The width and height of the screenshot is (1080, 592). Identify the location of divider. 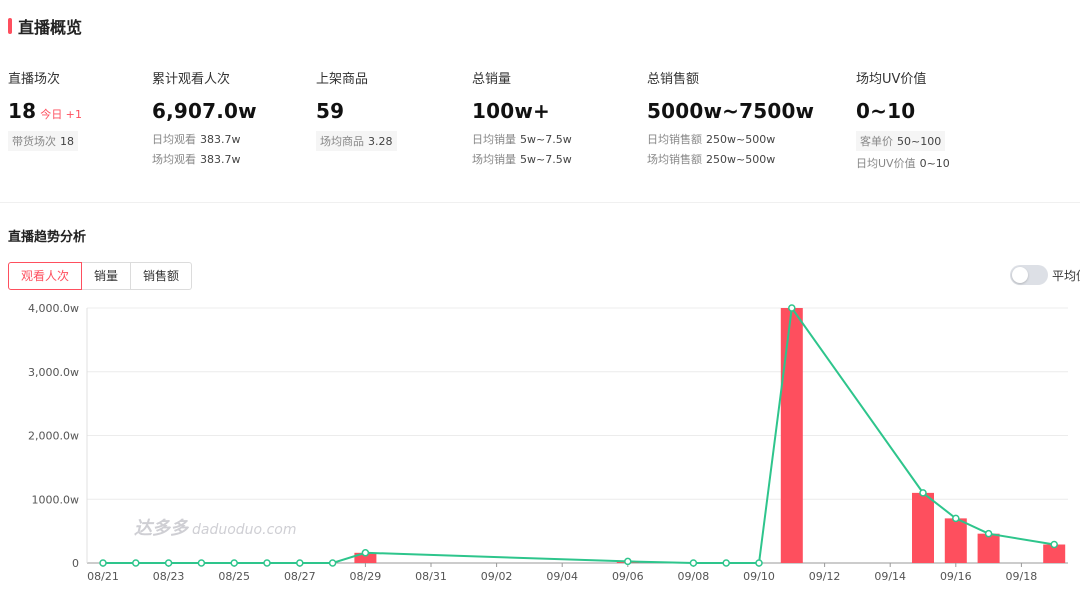
(540, 202).